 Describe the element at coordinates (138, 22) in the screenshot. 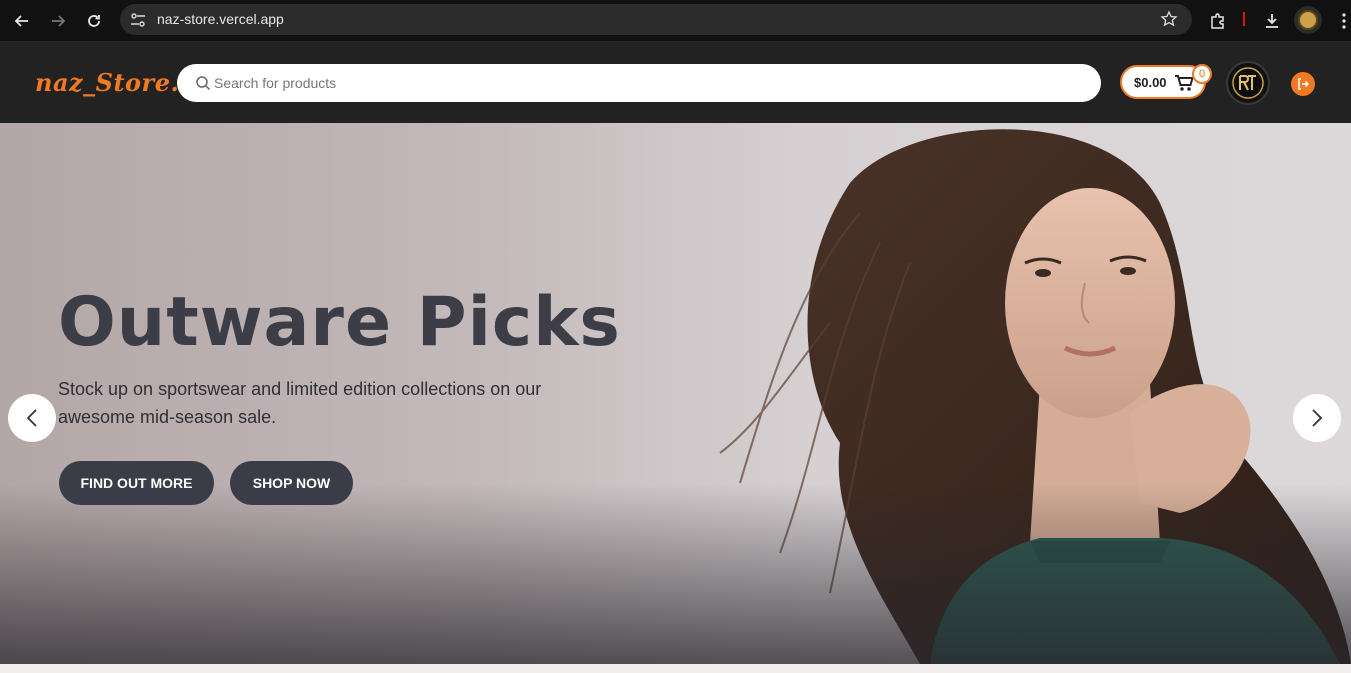

I see `site-info-icon` at that location.